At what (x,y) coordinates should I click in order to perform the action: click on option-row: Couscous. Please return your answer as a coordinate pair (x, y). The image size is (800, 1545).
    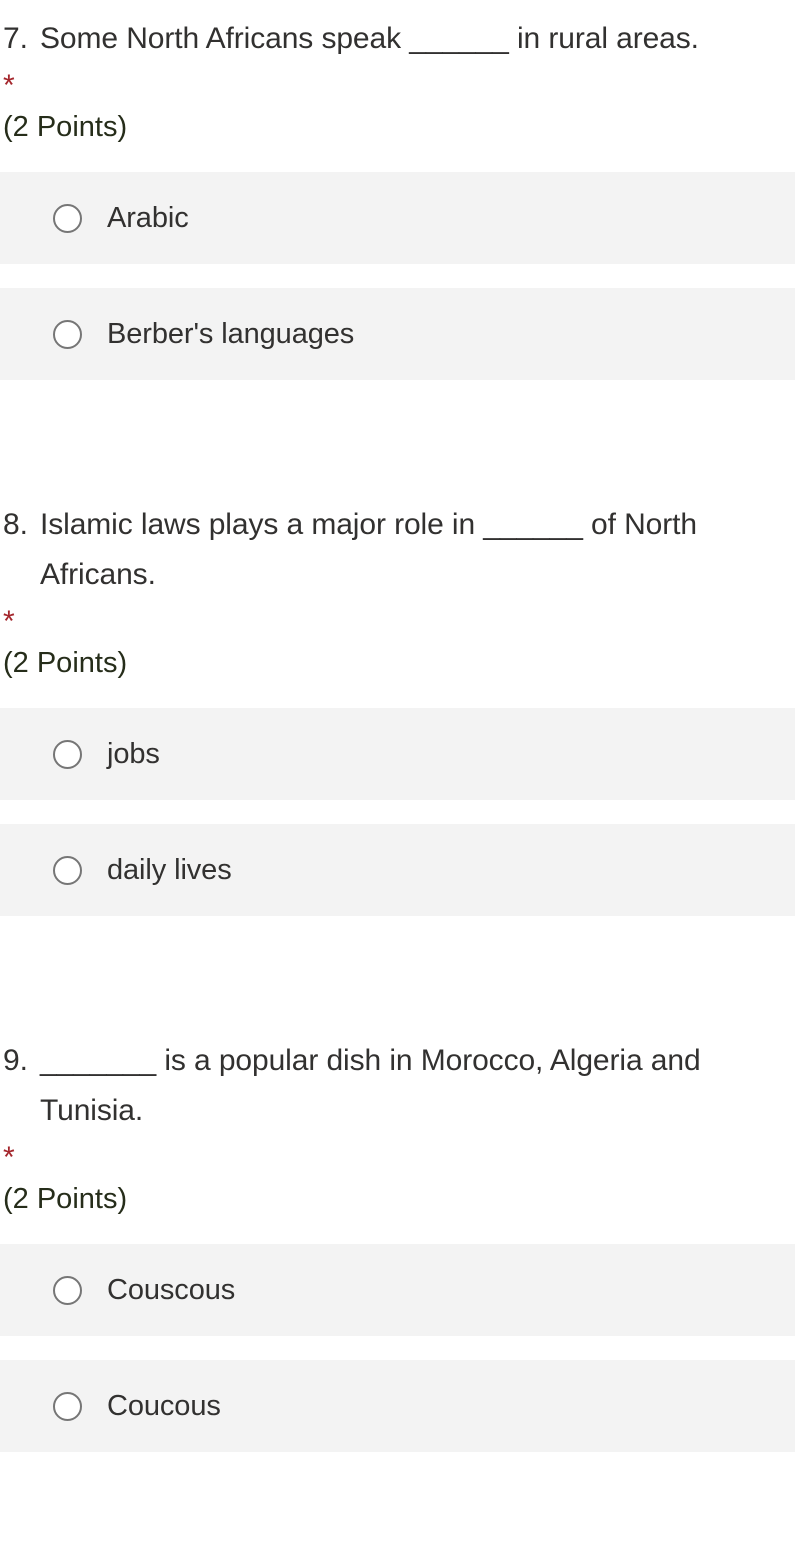
    Looking at the image, I should click on (397, 1290).